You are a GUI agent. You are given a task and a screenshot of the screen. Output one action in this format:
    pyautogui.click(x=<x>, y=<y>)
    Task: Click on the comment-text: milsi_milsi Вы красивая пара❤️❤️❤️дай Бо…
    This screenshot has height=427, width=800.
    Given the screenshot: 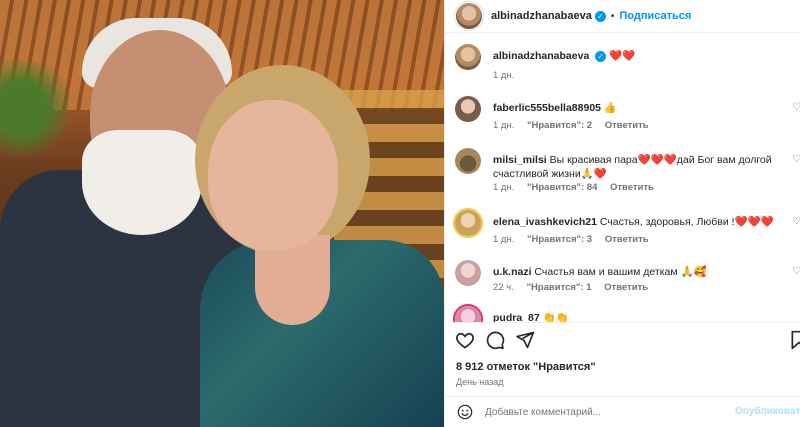 What is the action you would take?
    pyautogui.click(x=632, y=167)
    